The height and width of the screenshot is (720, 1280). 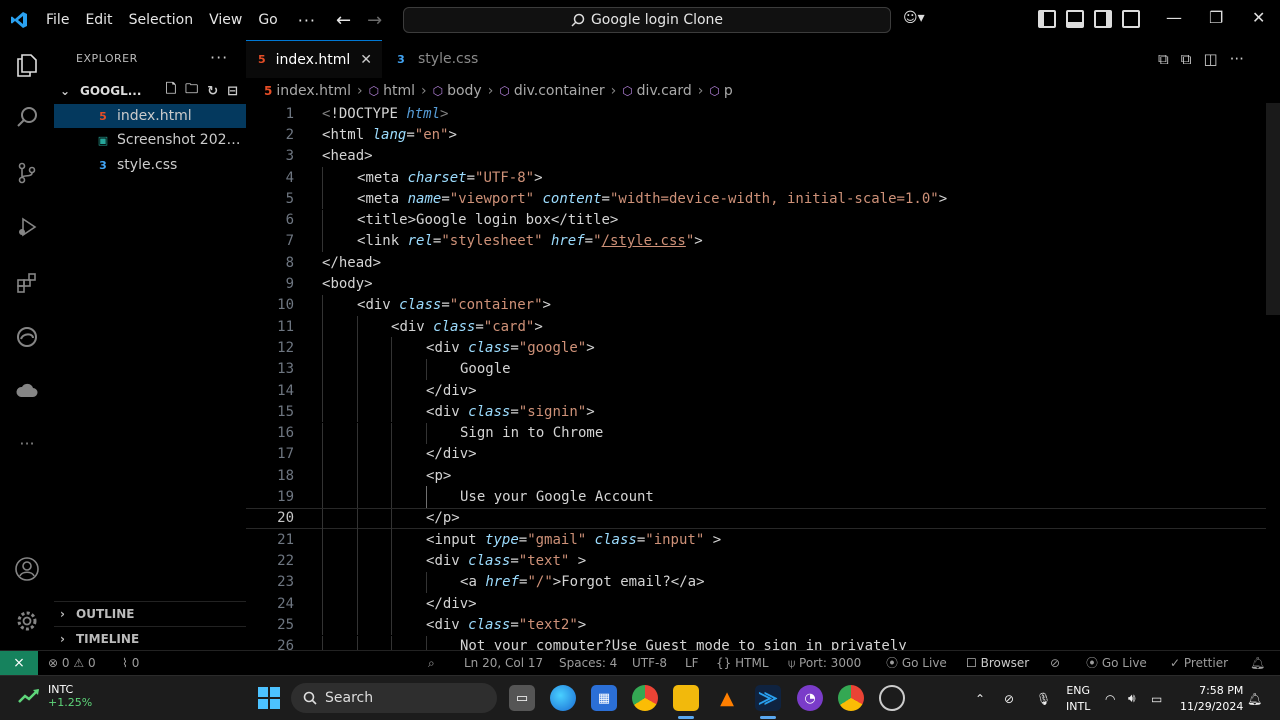 What do you see at coordinates (27, 443) in the screenshot?
I see `more-views-icon: ···` at bounding box center [27, 443].